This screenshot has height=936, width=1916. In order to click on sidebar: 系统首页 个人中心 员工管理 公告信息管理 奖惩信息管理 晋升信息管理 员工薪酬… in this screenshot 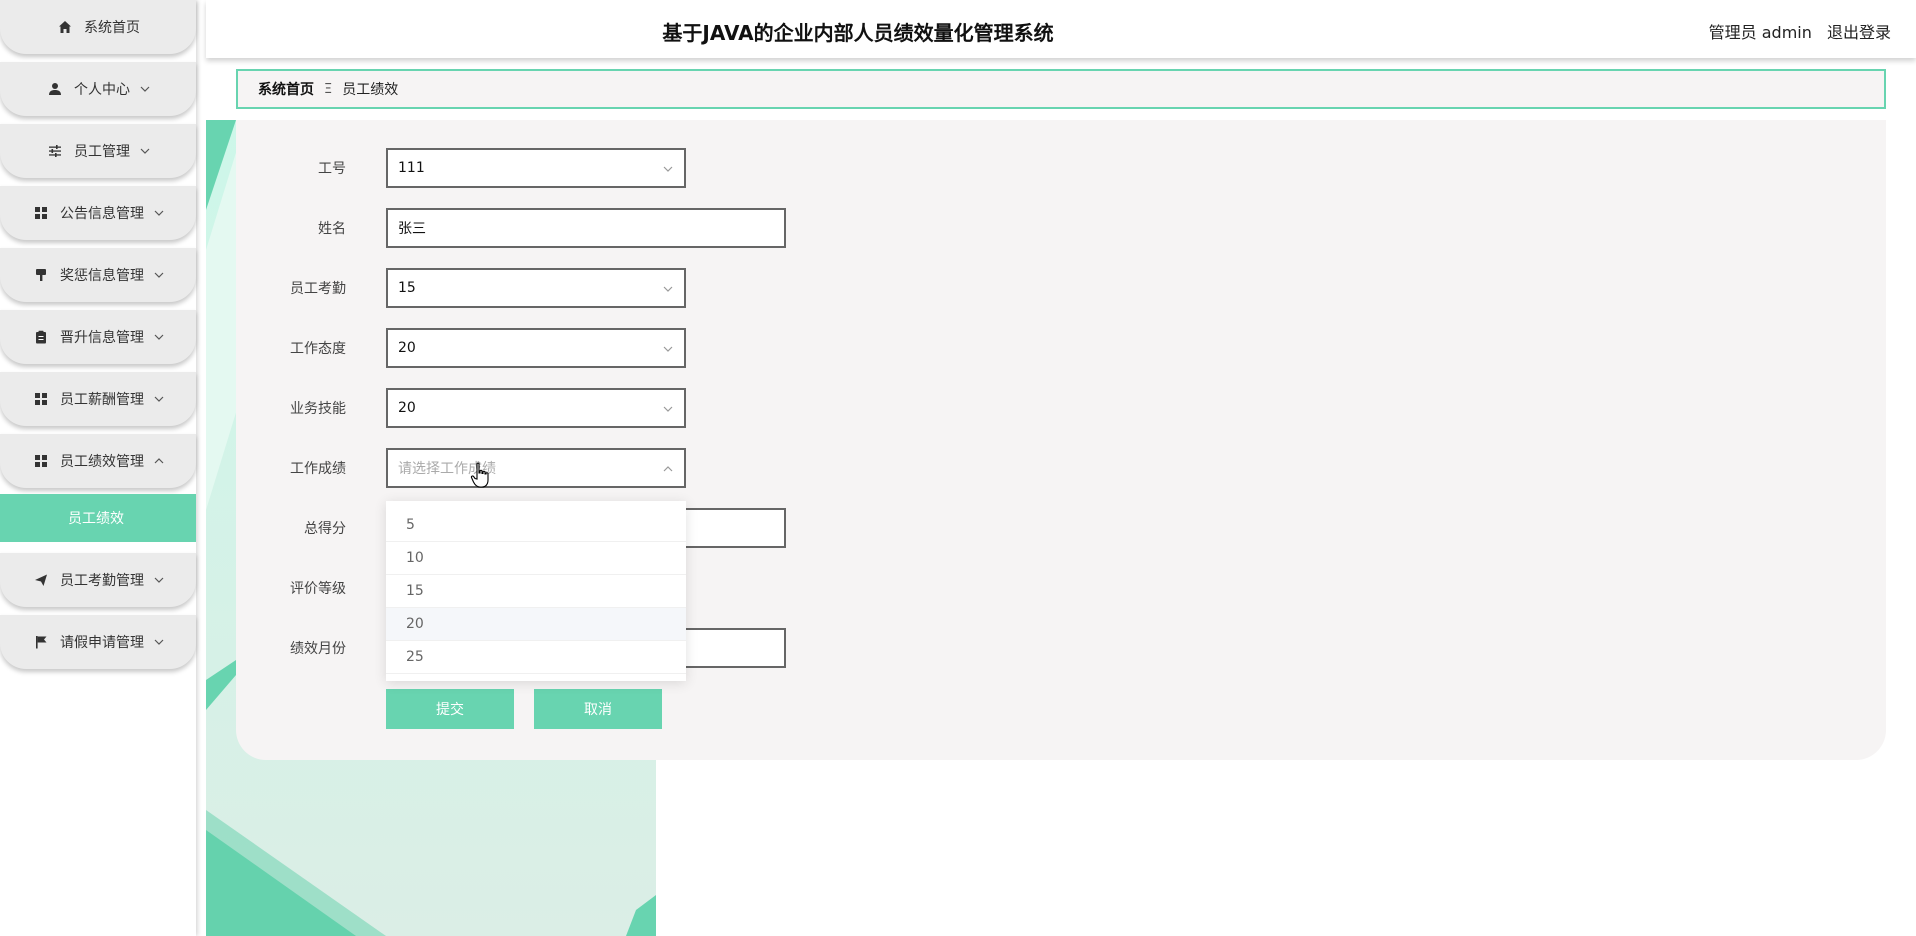, I will do `click(98, 468)`.